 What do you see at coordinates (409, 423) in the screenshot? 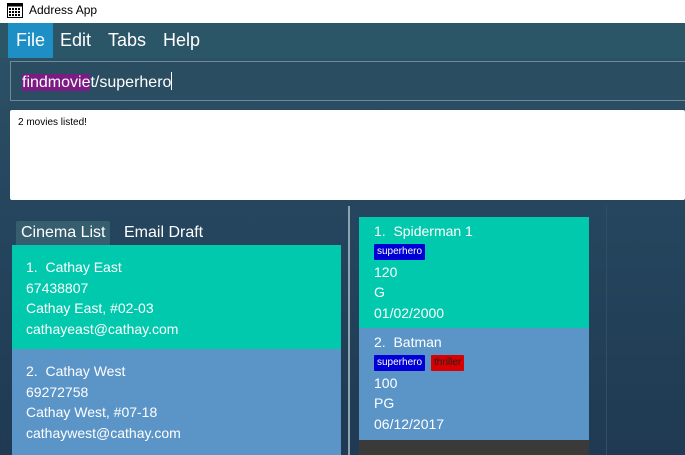
I see `movie-date: 06/12/2017` at bounding box center [409, 423].